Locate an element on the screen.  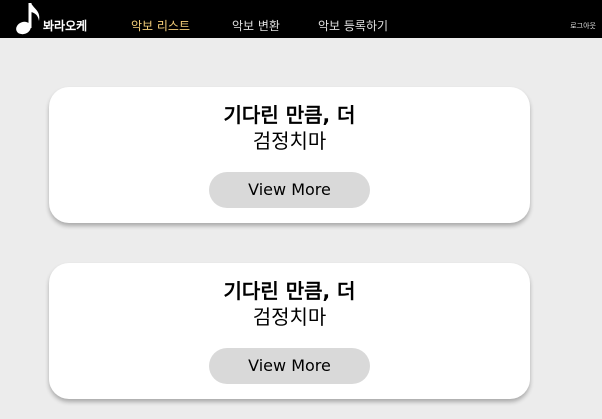
brand-name: 봐라오케 is located at coordinates (65, 26).